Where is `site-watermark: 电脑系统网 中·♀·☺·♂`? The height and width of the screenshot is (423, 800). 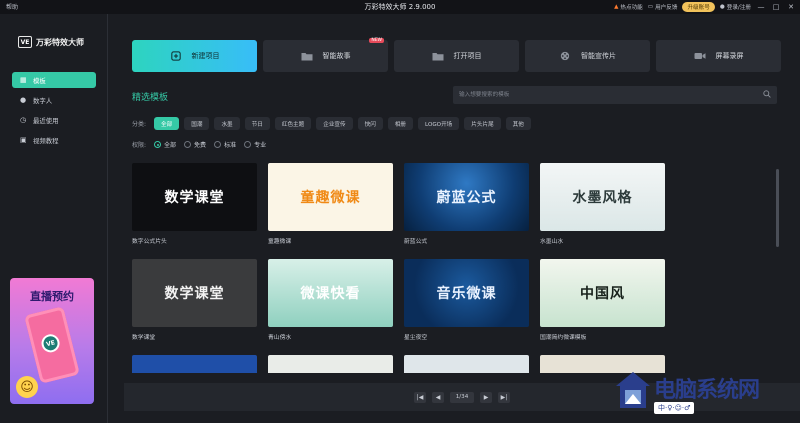 site-watermark: 电脑系统网 中·♀·☺·♂ is located at coordinates (704, 394).